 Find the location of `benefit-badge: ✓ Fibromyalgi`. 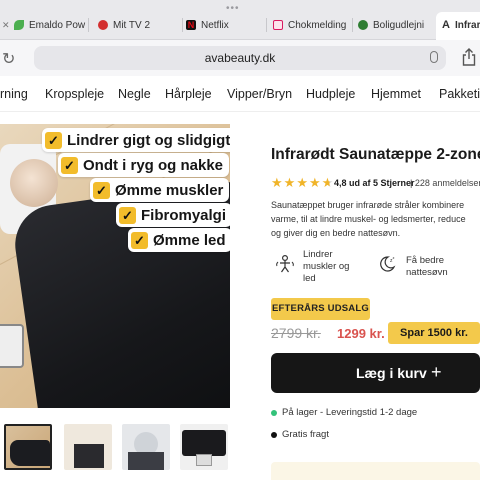

benefit-badge: ✓ Fibromyalgi is located at coordinates (173, 215).